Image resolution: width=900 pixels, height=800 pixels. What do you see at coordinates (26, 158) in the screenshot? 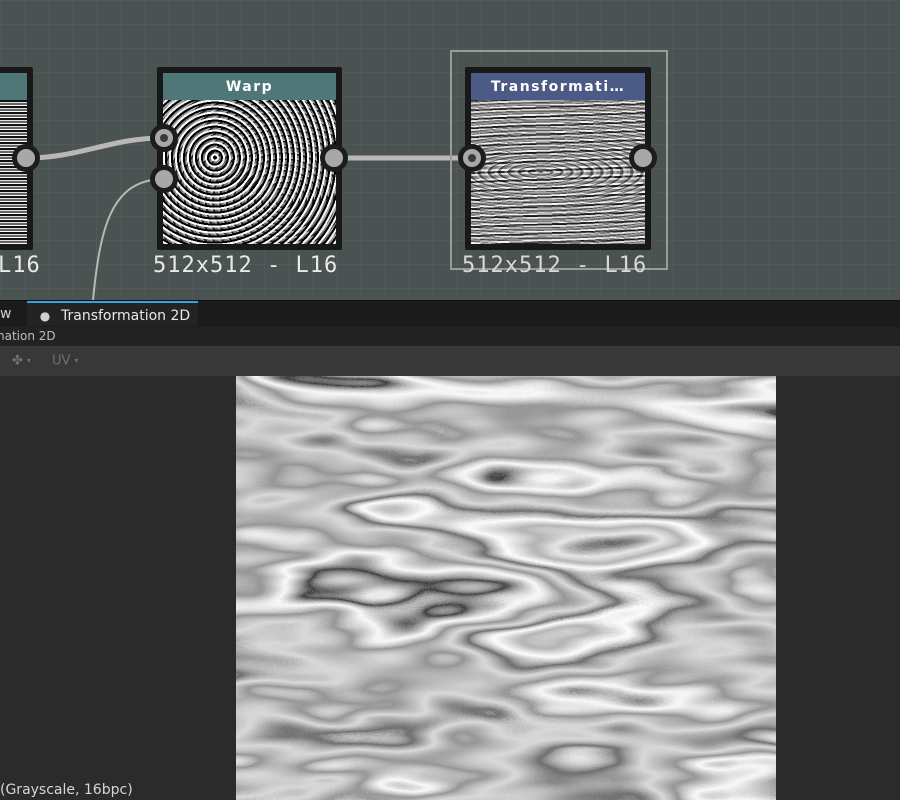
I see `node-left-output-port` at bounding box center [26, 158].